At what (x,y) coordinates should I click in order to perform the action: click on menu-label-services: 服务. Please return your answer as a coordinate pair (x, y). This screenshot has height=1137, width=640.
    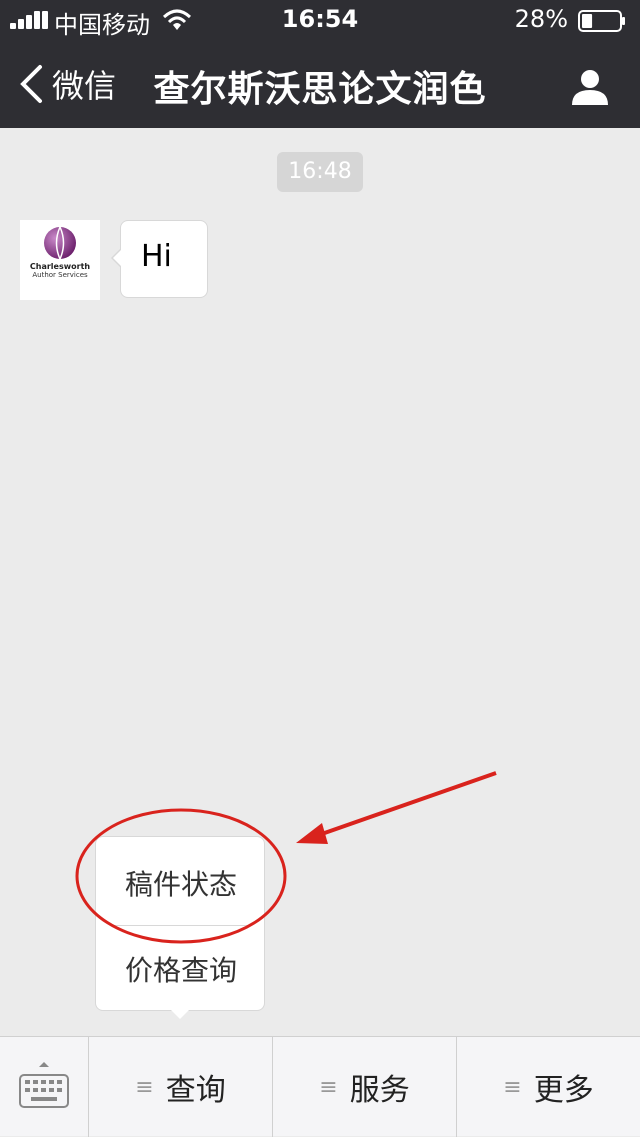
    Looking at the image, I should click on (379, 1090).